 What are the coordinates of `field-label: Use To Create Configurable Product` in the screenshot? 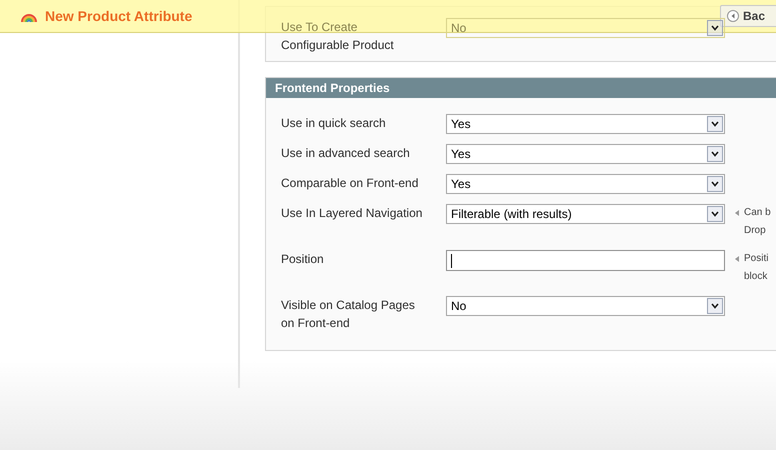 It's located at (338, 36).